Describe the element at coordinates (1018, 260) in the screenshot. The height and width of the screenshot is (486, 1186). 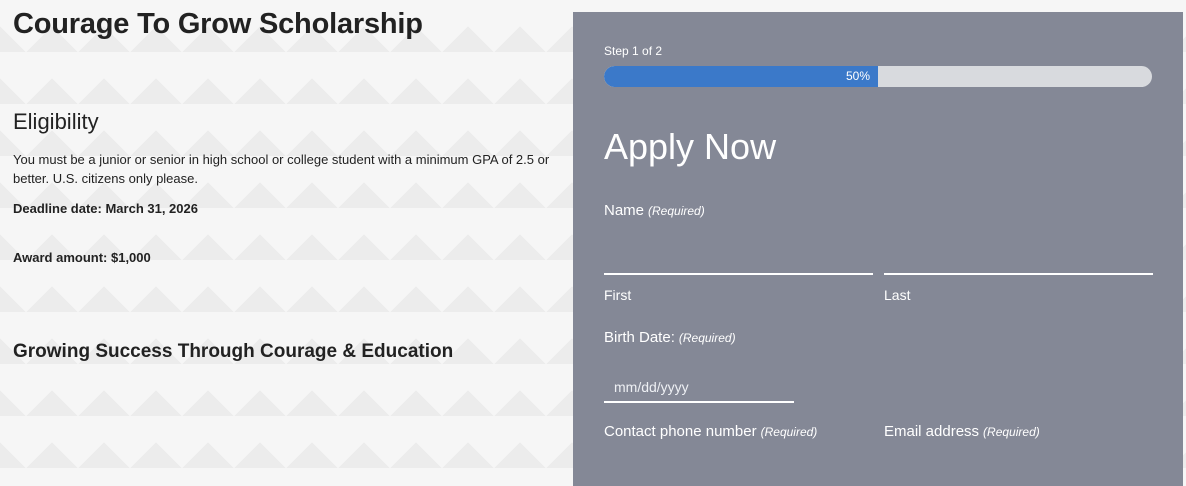
I see `last-name-input` at that location.